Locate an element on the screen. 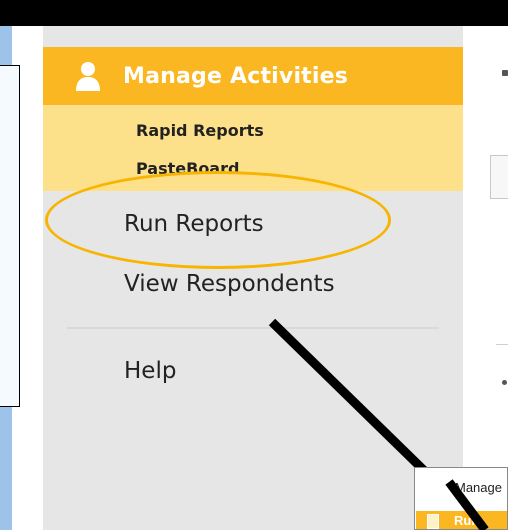 Image resolution: width=508 pixels, height=530 pixels. main-content is located at coordinates (485, 278).